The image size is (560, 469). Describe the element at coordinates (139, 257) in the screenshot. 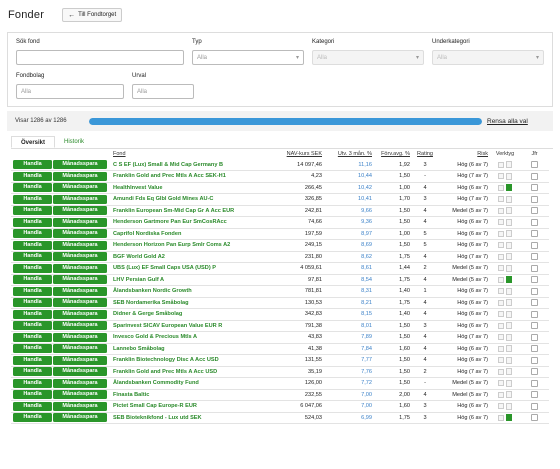

I see `fund-name-link: BGF World Gold A2` at that location.